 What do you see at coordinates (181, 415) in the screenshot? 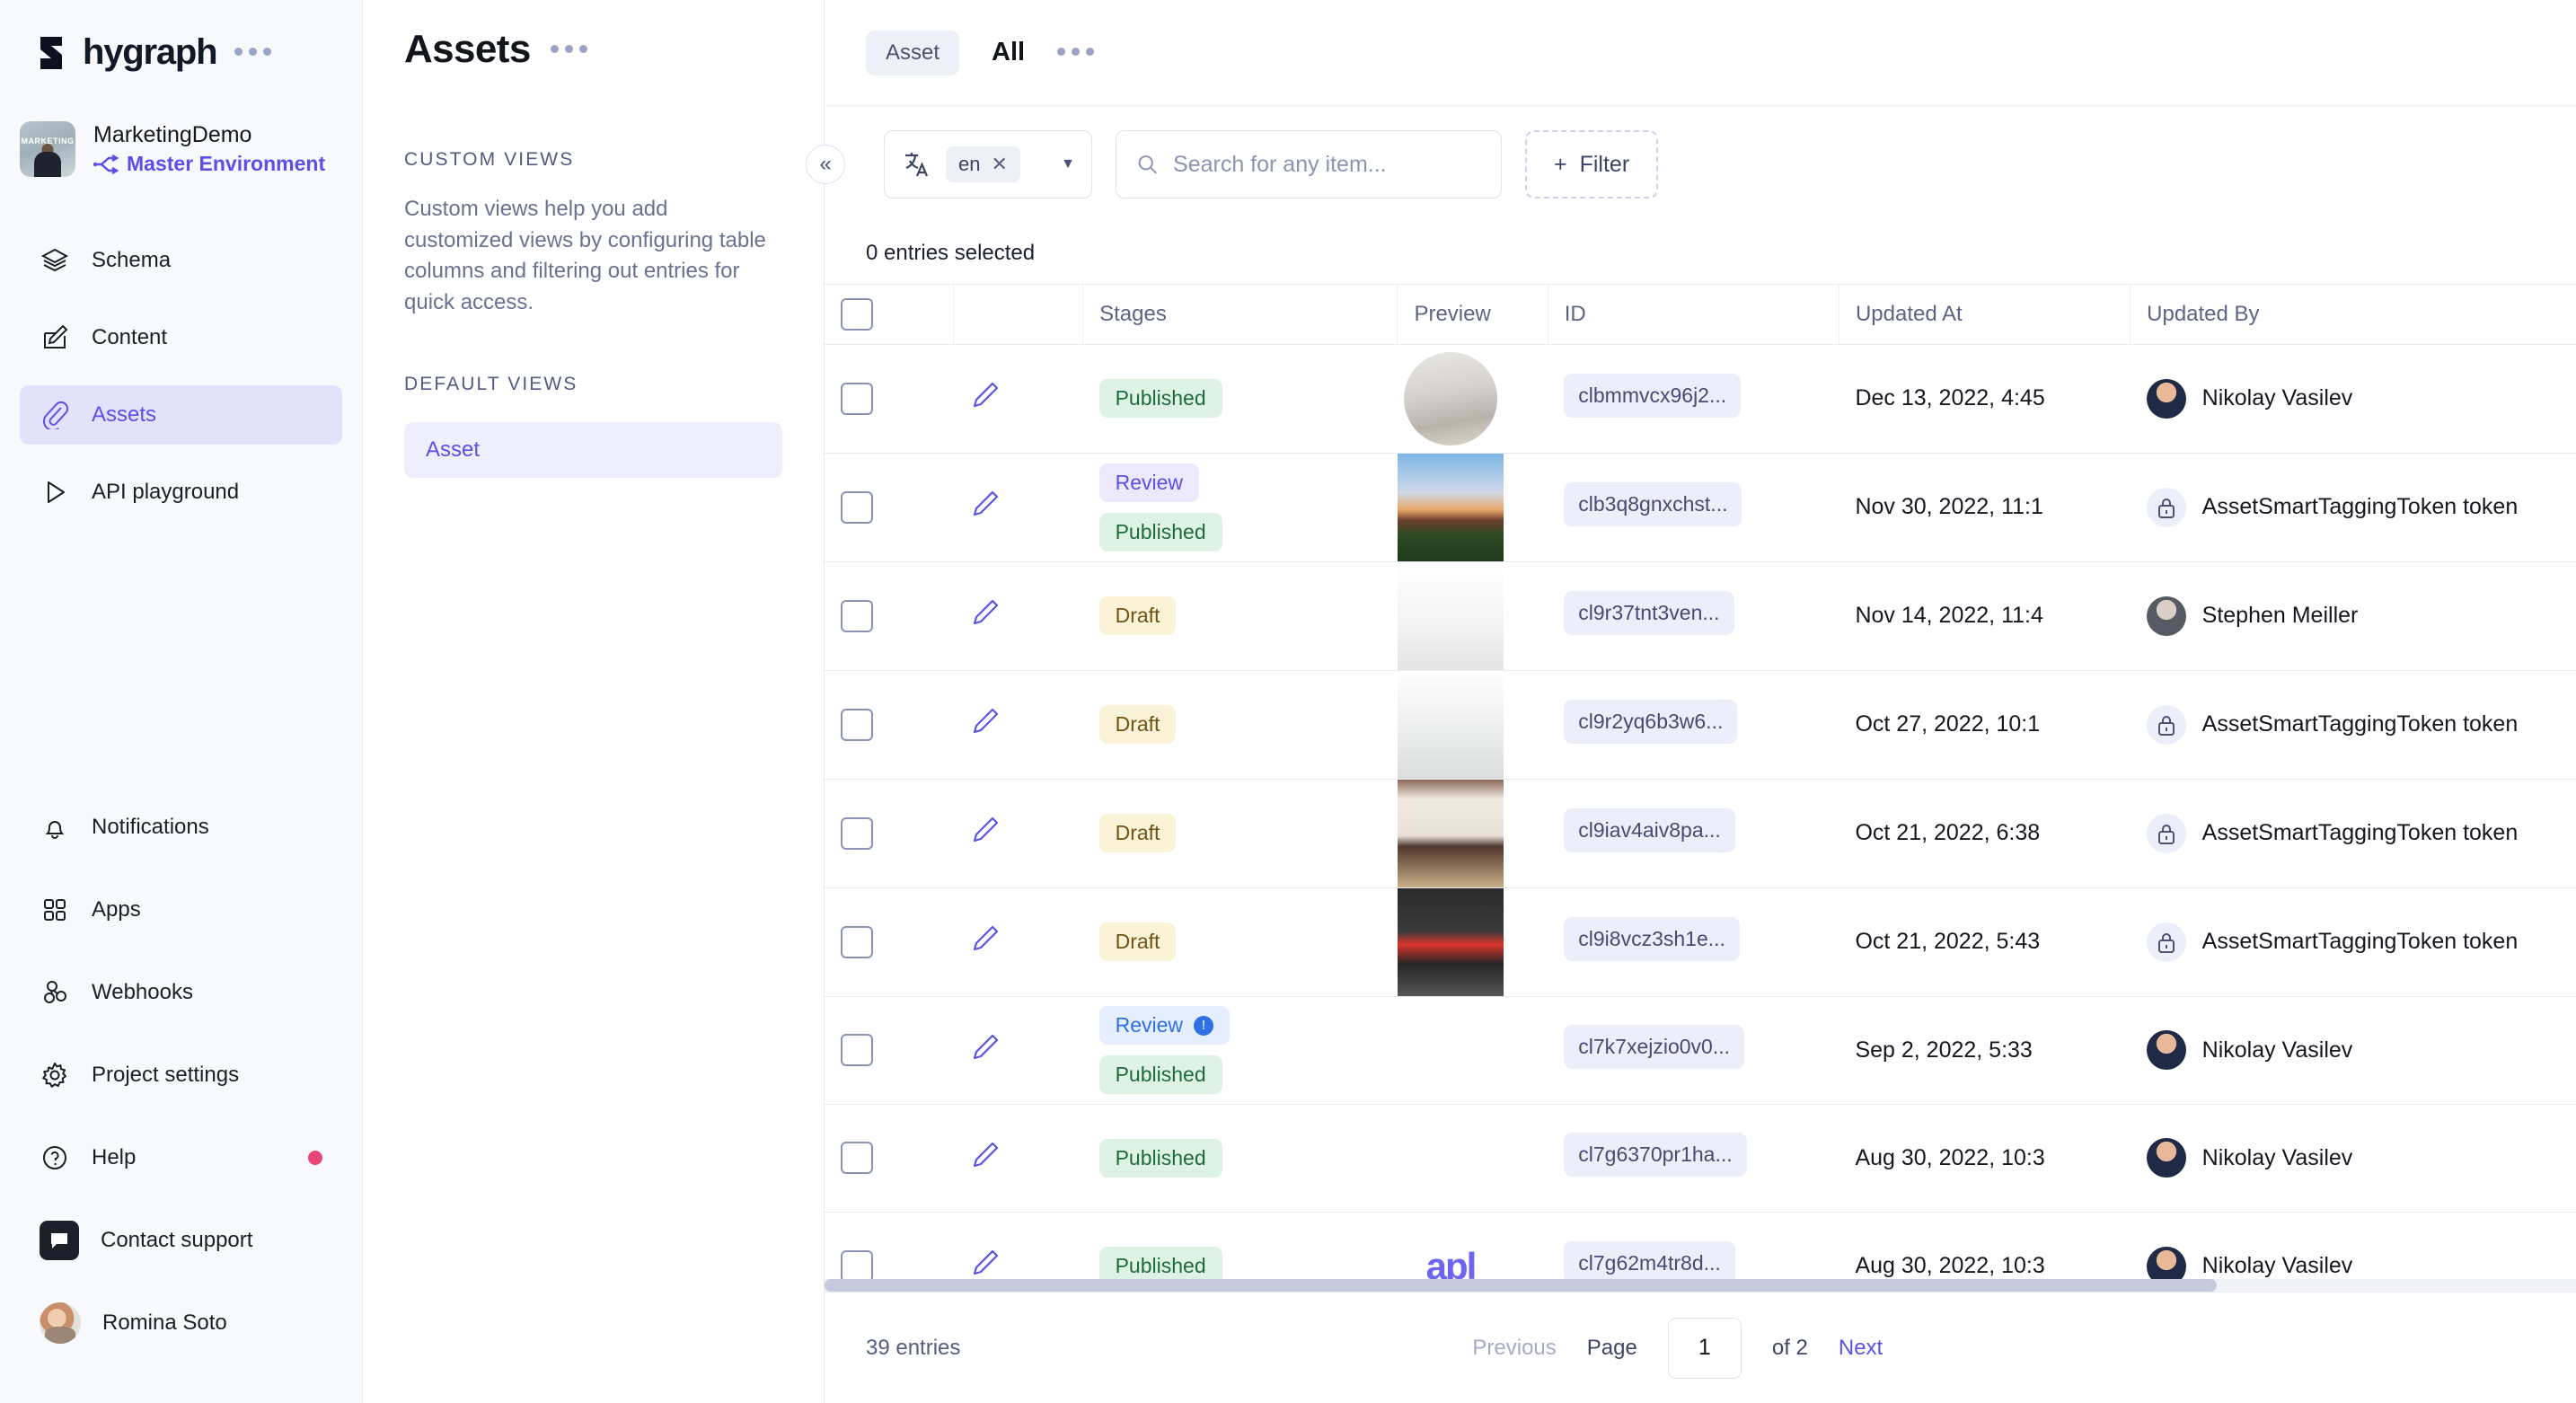
I see `sidebar-item-assets: Assets` at bounding box center [181, 415].